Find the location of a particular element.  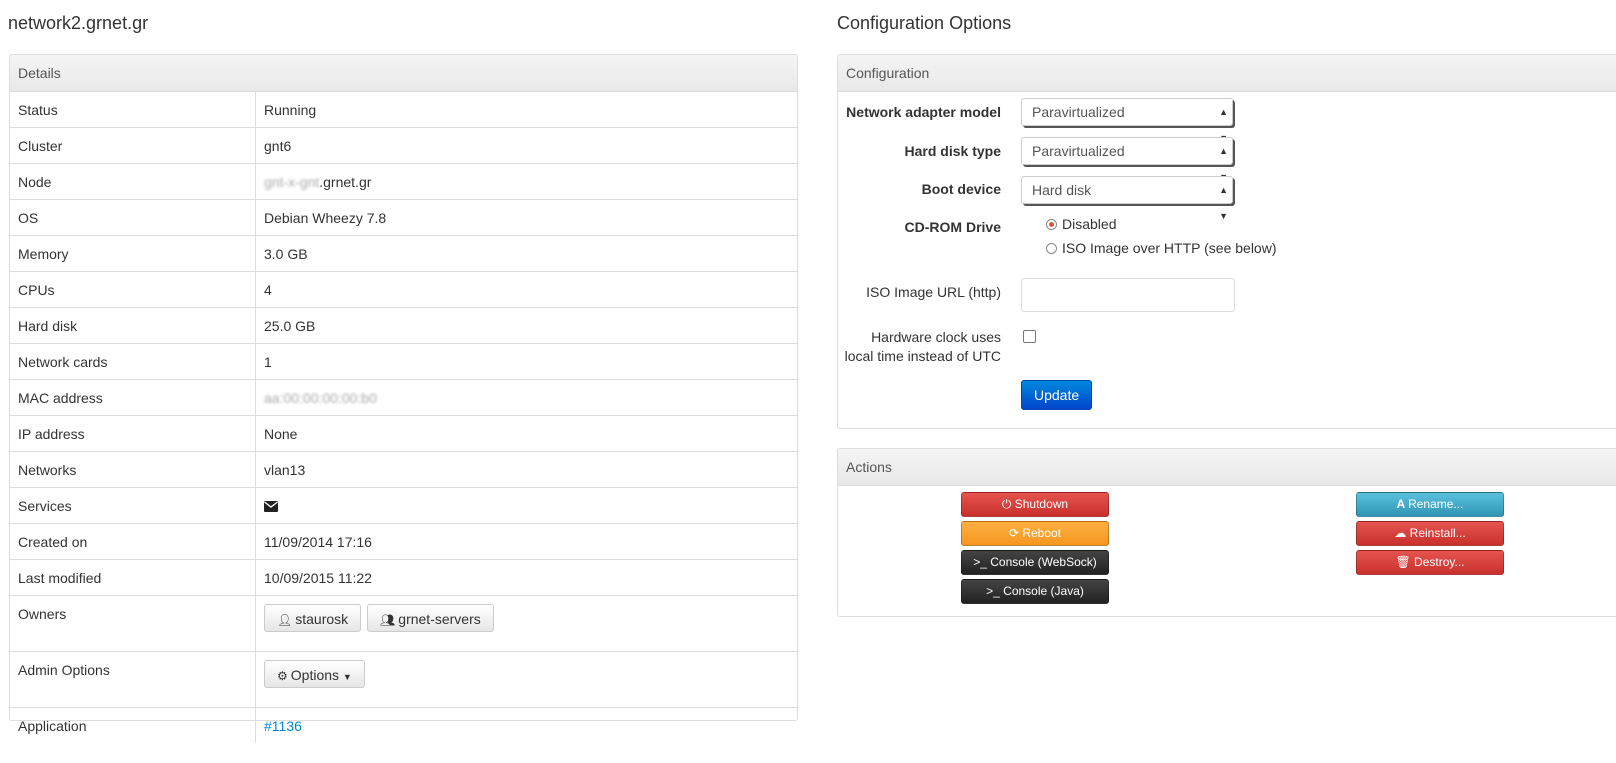

table-row: MAC address aa:00:00:00:00:b0 is located at coordinates (403, 397).